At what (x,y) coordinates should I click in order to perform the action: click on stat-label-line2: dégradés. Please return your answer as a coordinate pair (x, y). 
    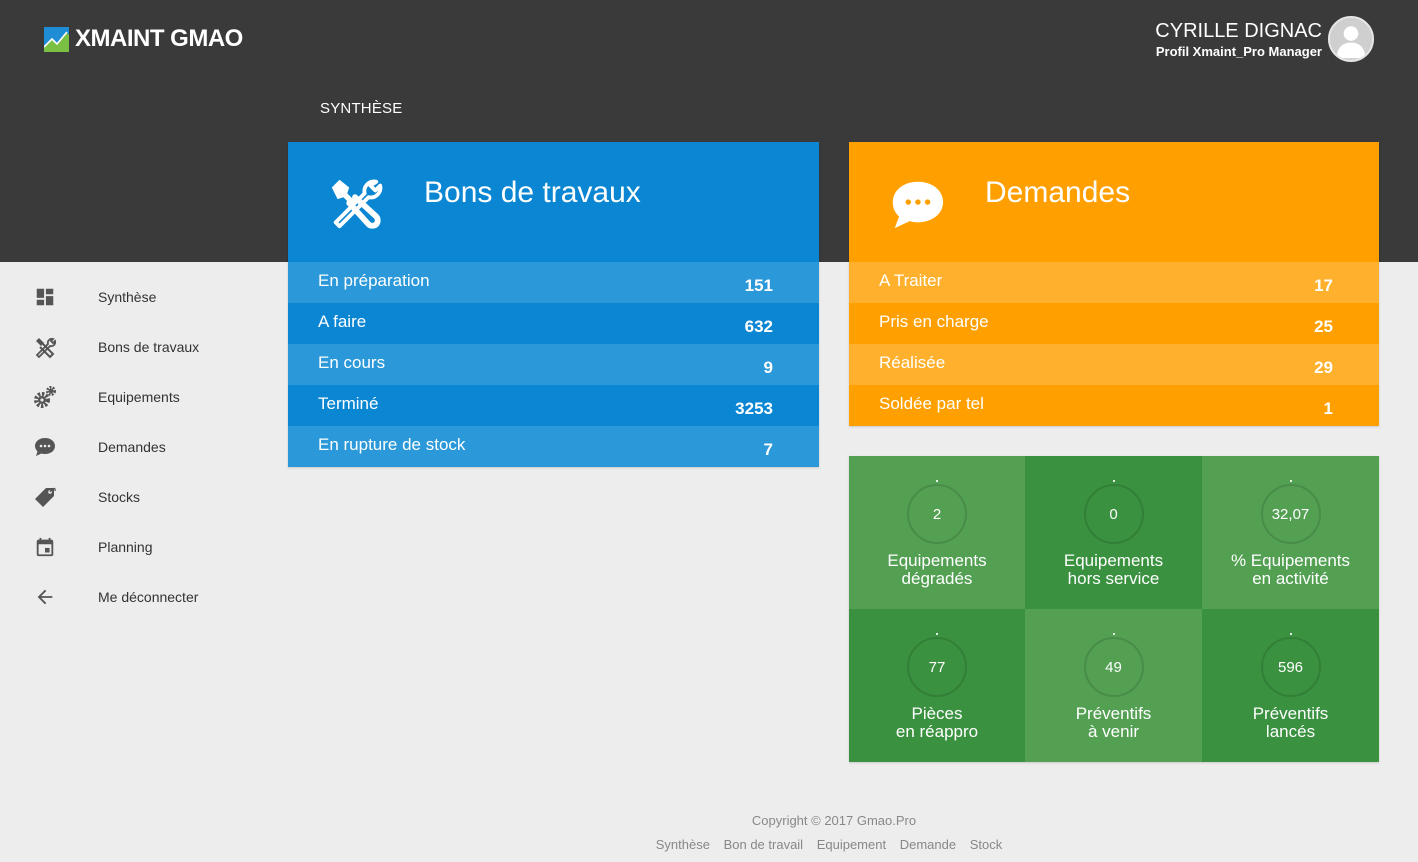
    Looking at the image, I should click on (937, 578).